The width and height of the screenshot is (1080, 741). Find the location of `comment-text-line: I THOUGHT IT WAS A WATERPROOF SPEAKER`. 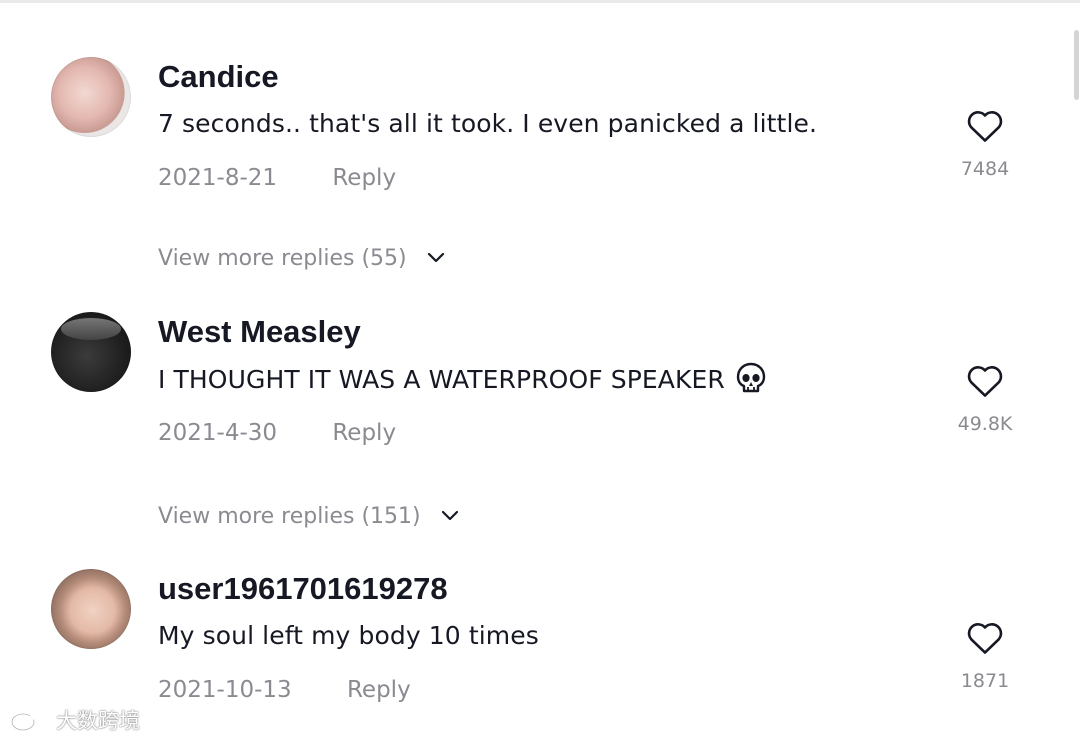

comment-text-line: I THOUGHT IT WAS A WATERPROOF SPEAKER is located at coordinates (462, 382).